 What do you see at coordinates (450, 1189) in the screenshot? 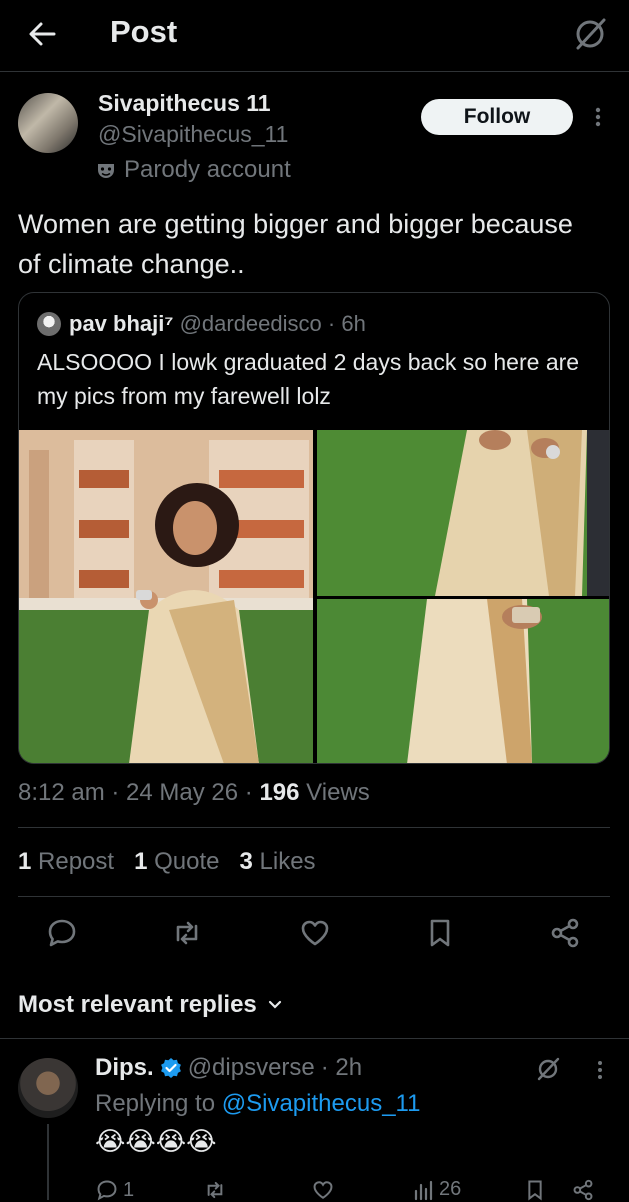
I see `reply-views-count: 26` at bounding box center [450, 1189].